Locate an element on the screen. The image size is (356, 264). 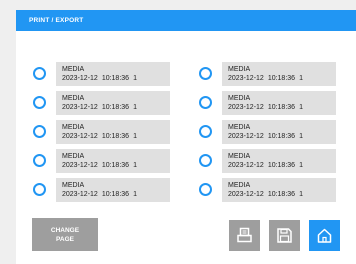
change-page-label-line1: CHANGE is located at coordinates (65, 230).